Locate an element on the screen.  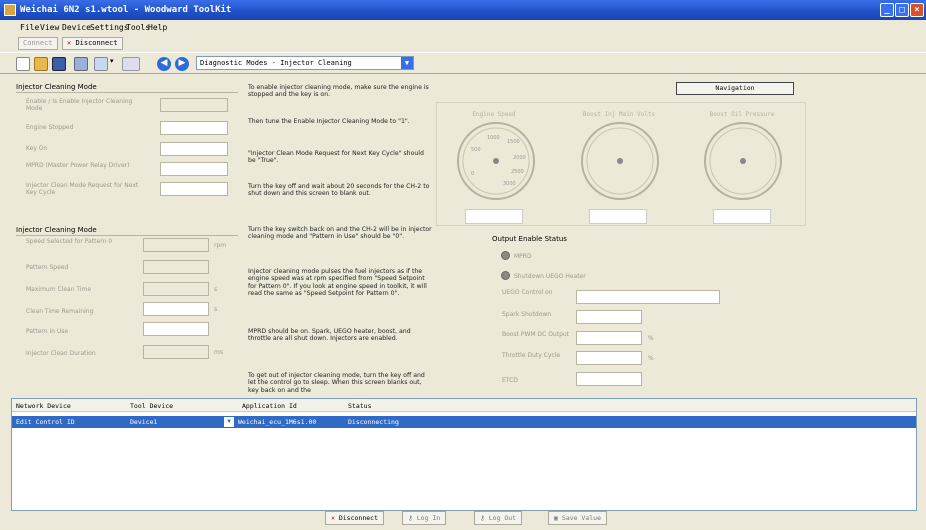
gauge-tick: 0 is located at coordinates (472, 174).